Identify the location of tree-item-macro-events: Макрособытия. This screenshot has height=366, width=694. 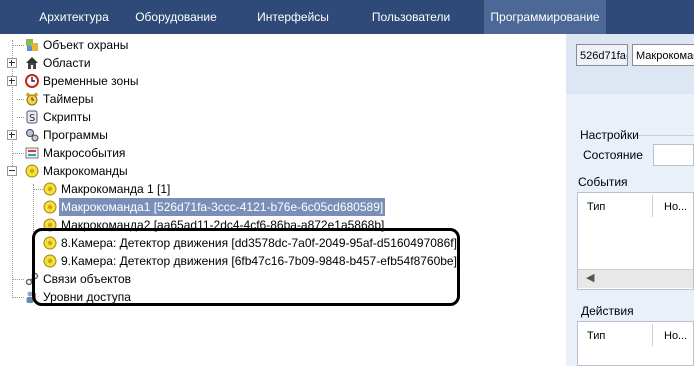
(100, 153).